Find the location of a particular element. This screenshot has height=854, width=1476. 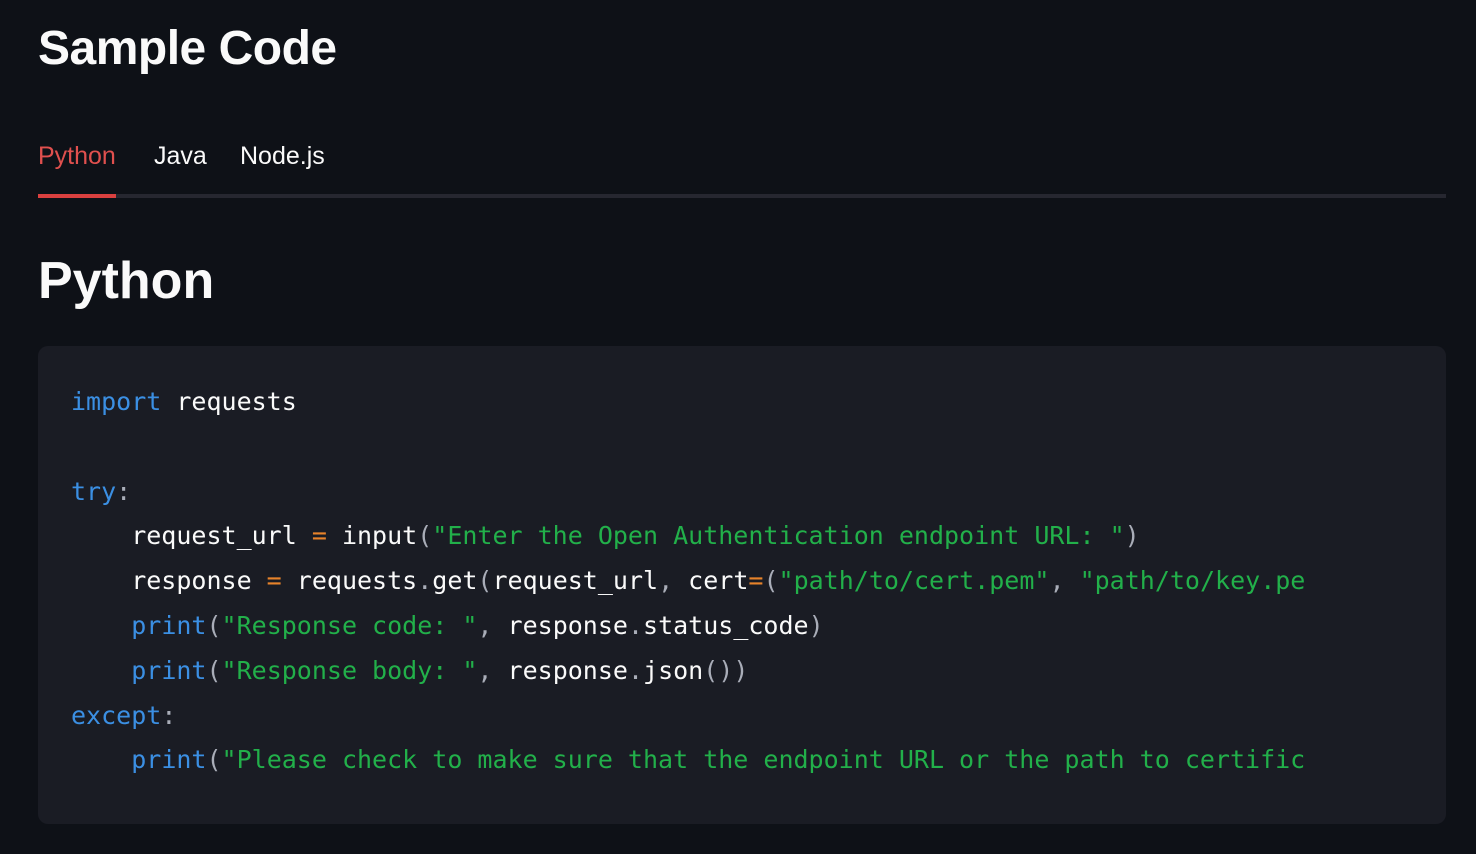

section-title: Python is located at coordinates (126, 281).